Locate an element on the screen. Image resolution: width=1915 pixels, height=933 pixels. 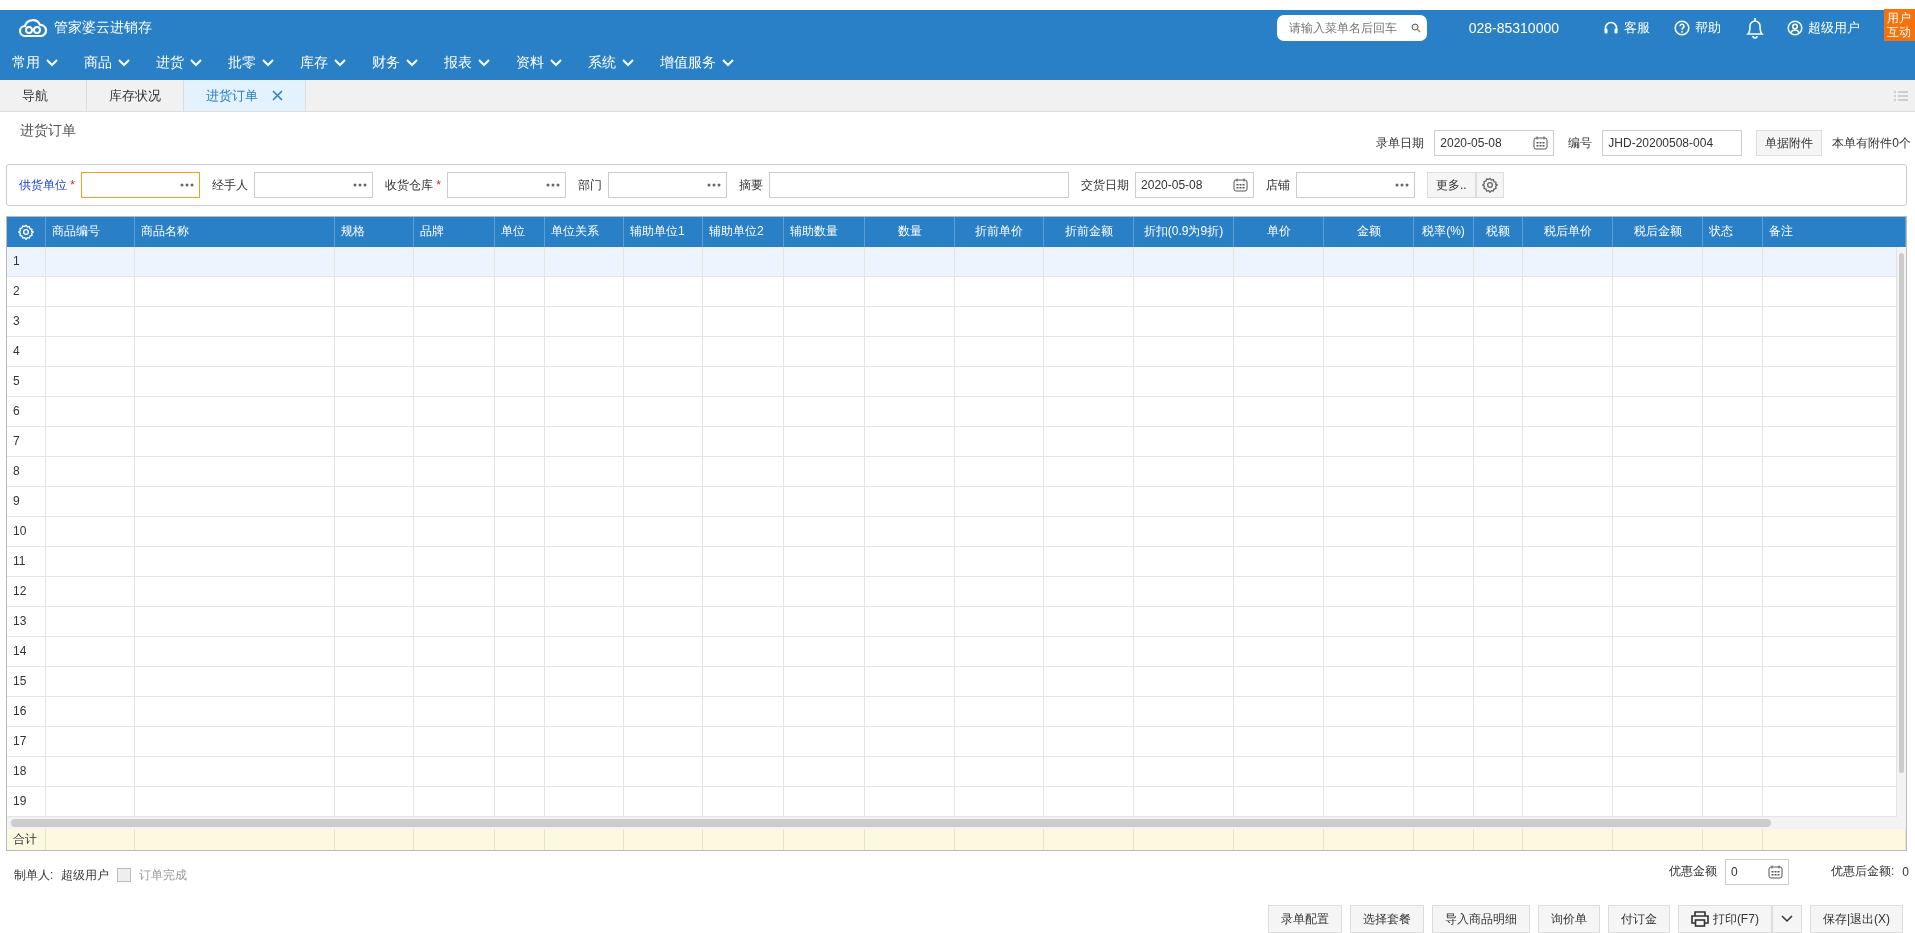
table-row: 14 is located at coordinates (952, 651).